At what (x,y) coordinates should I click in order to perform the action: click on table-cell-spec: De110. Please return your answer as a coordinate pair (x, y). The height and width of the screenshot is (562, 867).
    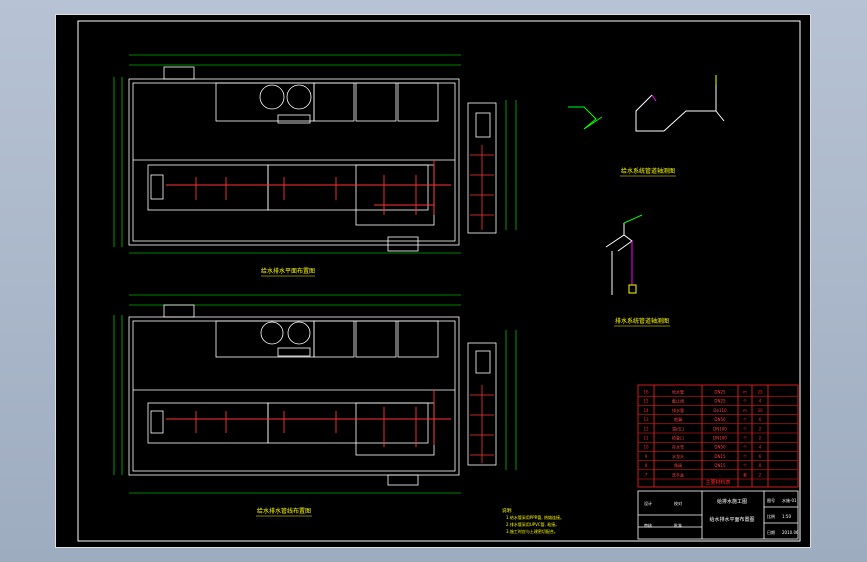
    Looking at the image, I should click on (720, 410).